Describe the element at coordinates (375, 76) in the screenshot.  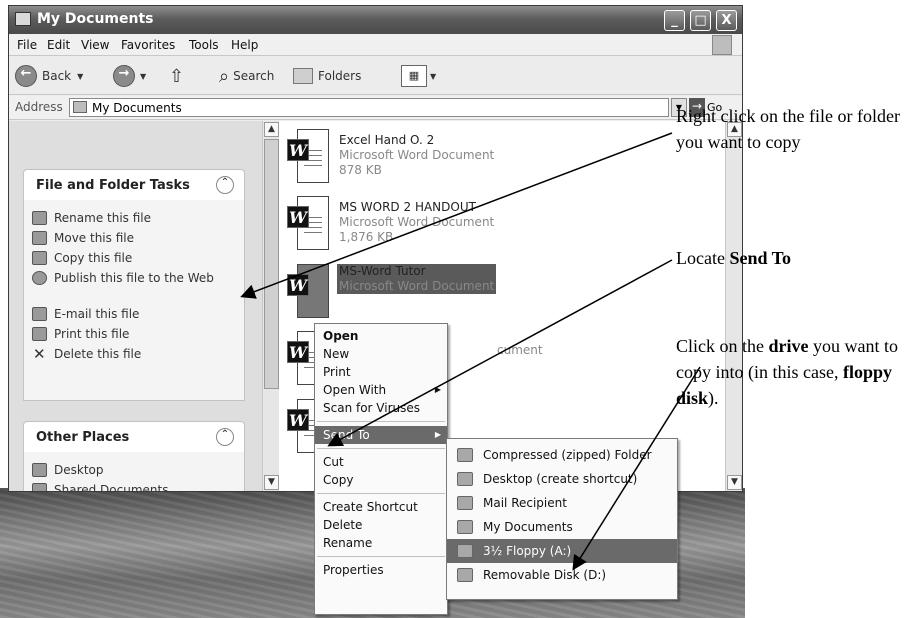
I see `toolbar: ← Back ▼ → ▼ ⇧ ⌕ Search Folders ▦ ▼` at that location.